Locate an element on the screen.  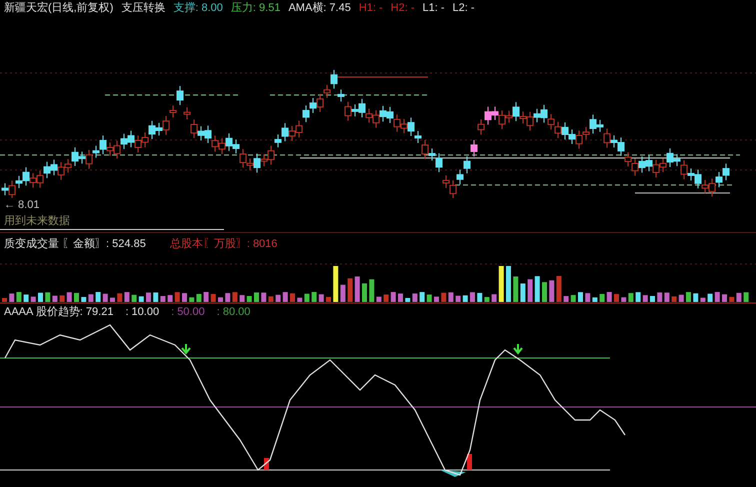
warning-text: 用到未来数据 is located at coordinates (37, 221).